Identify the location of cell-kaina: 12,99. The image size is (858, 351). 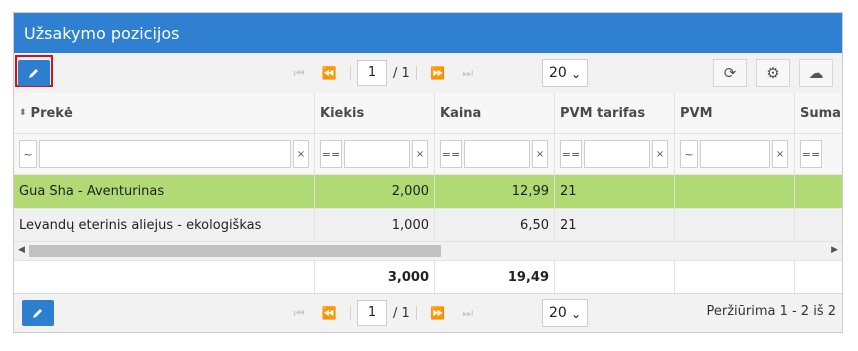
(495, 191).